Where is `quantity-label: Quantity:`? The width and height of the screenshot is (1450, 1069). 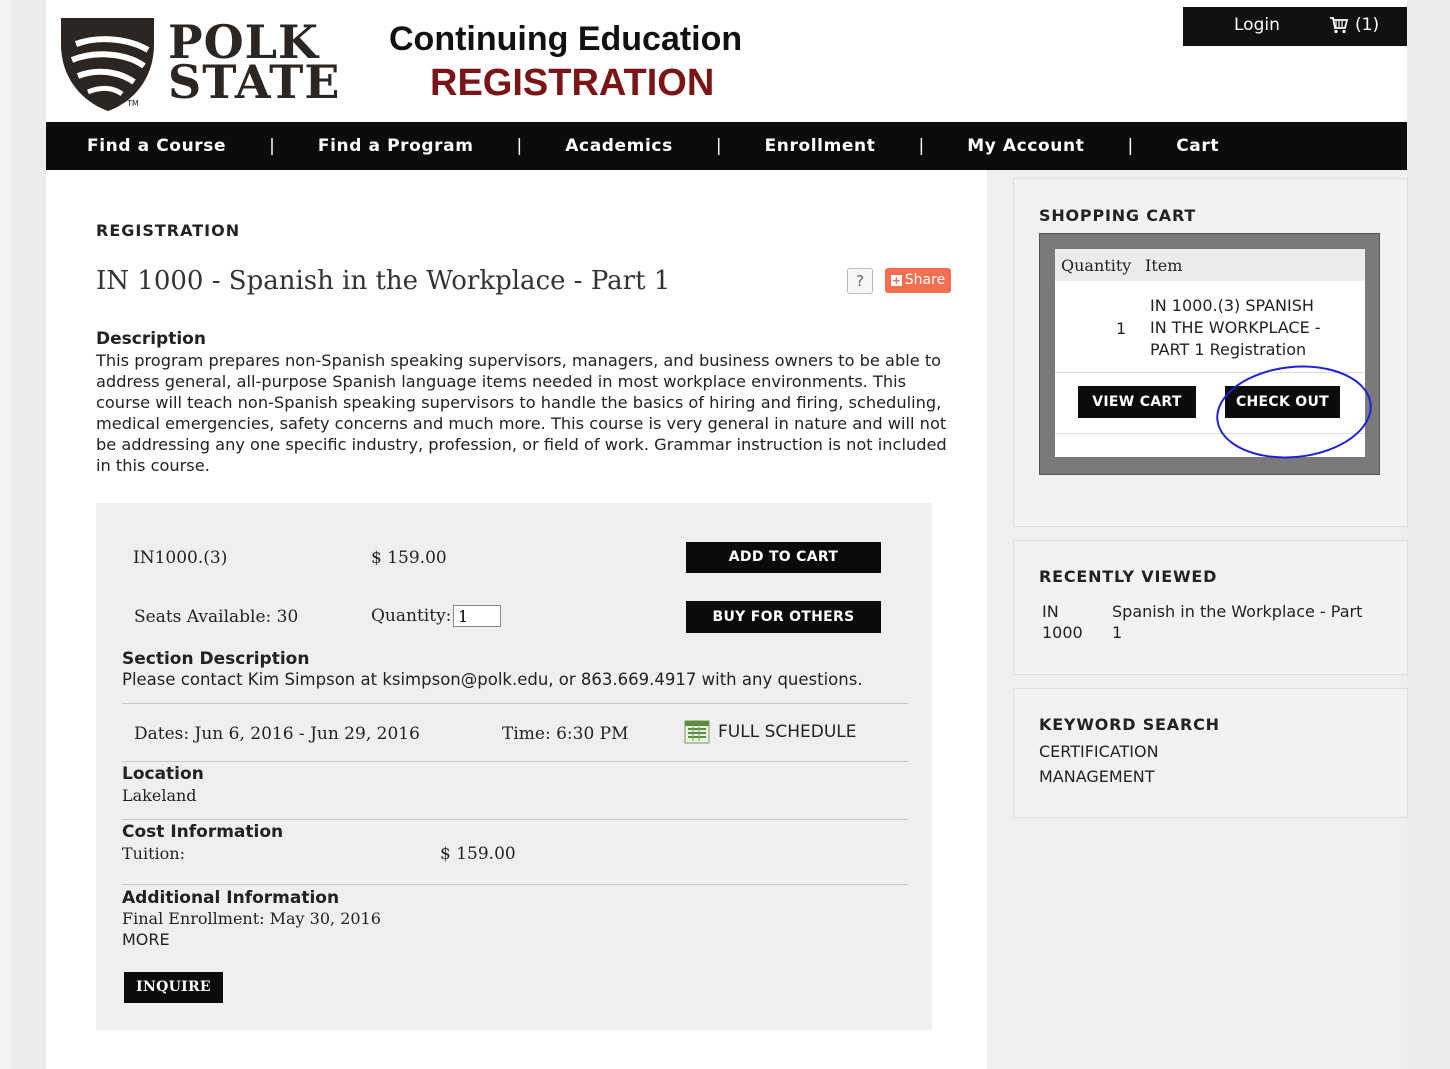 quantity-label: Quantity: is located at coordinates (411, 616).